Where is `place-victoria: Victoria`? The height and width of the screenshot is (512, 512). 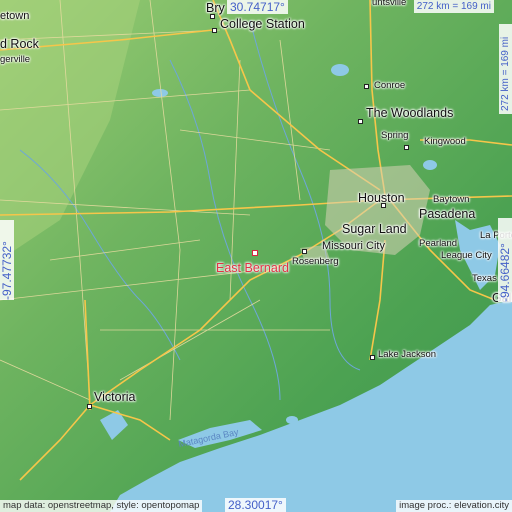
place-victoria: Victoria is located at coordinates (114, 397).